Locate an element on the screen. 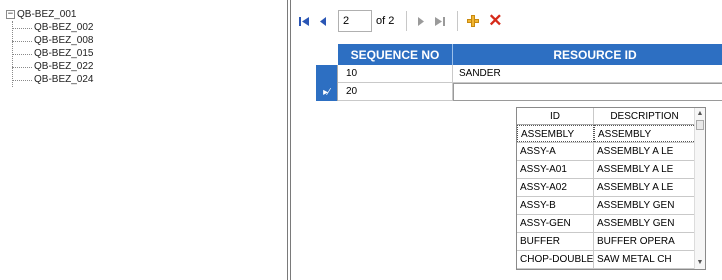 The height and width of the screenshot is (280, 722). row-indicator is located at coordinates (327, 74).